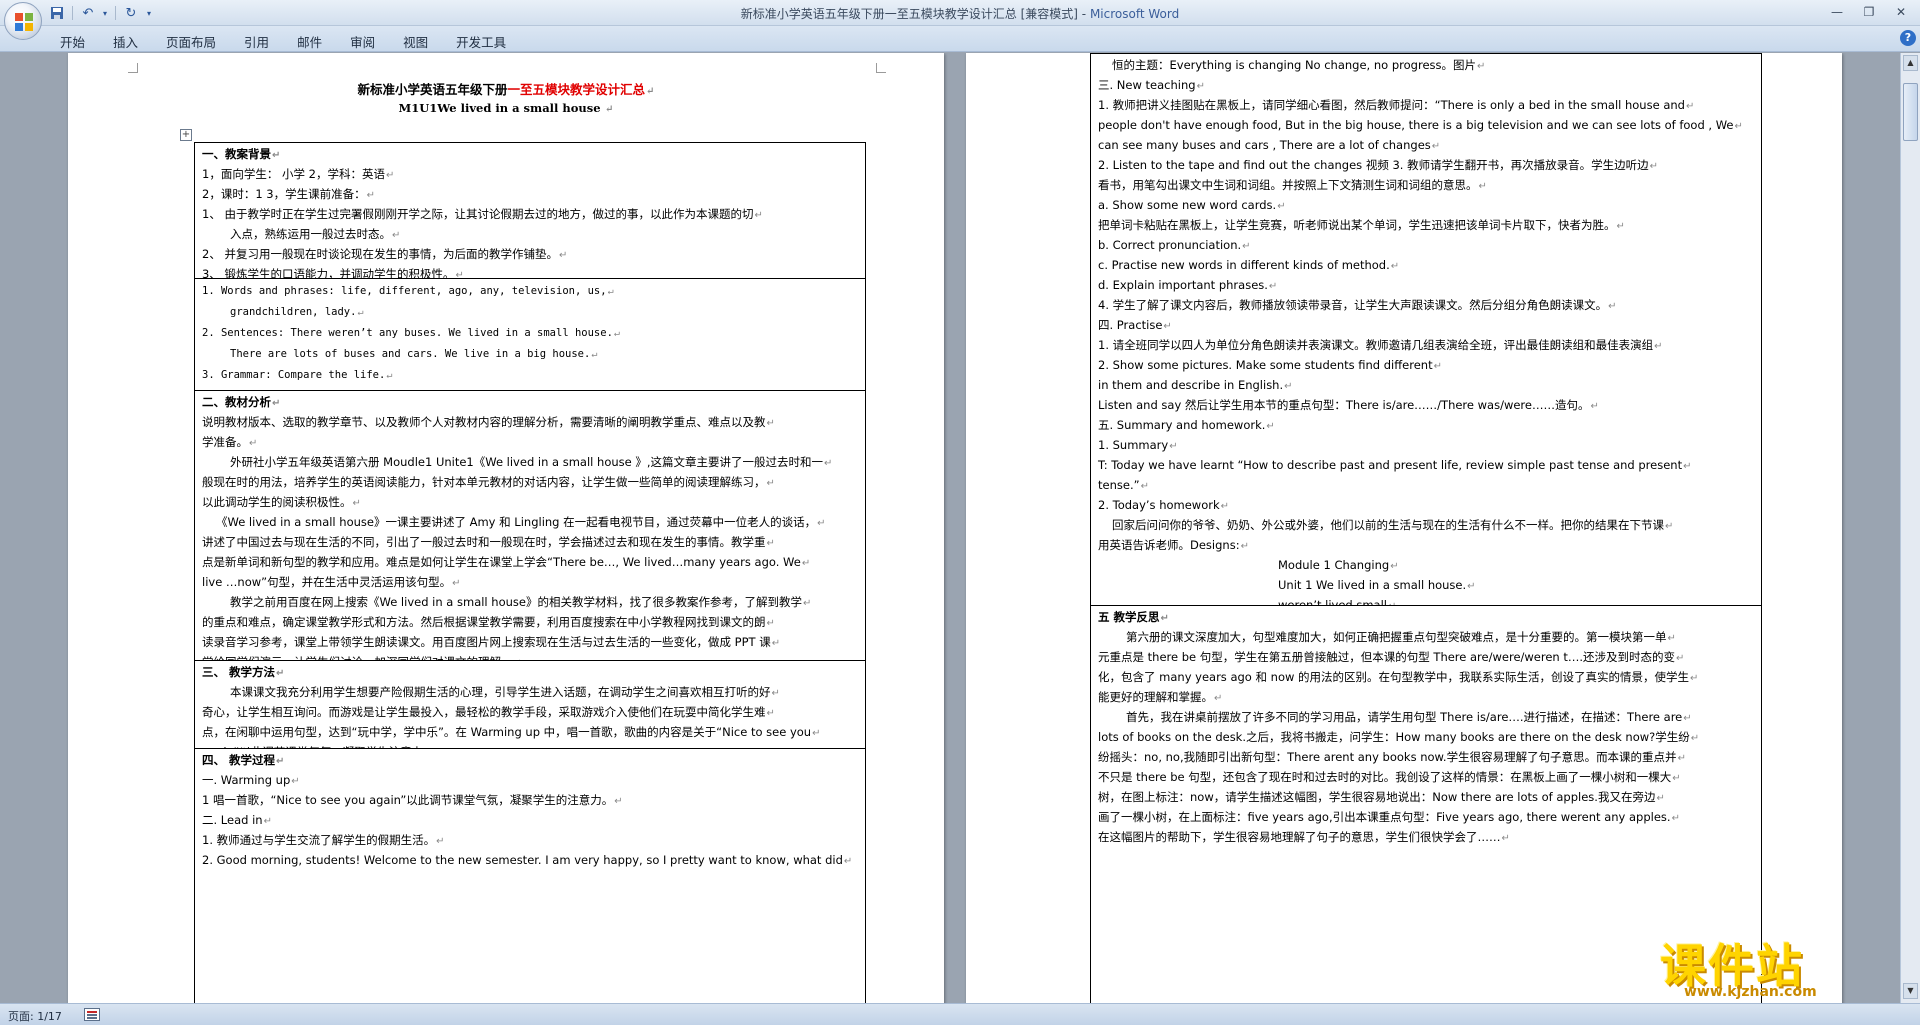 The height and width of the screenshot is (1025, 1920). I want to click on paragraph: 2、 并复习用一般现在时谈论现在发生的事情，为后面的教学作铺垫。↵, so click(385, 254).